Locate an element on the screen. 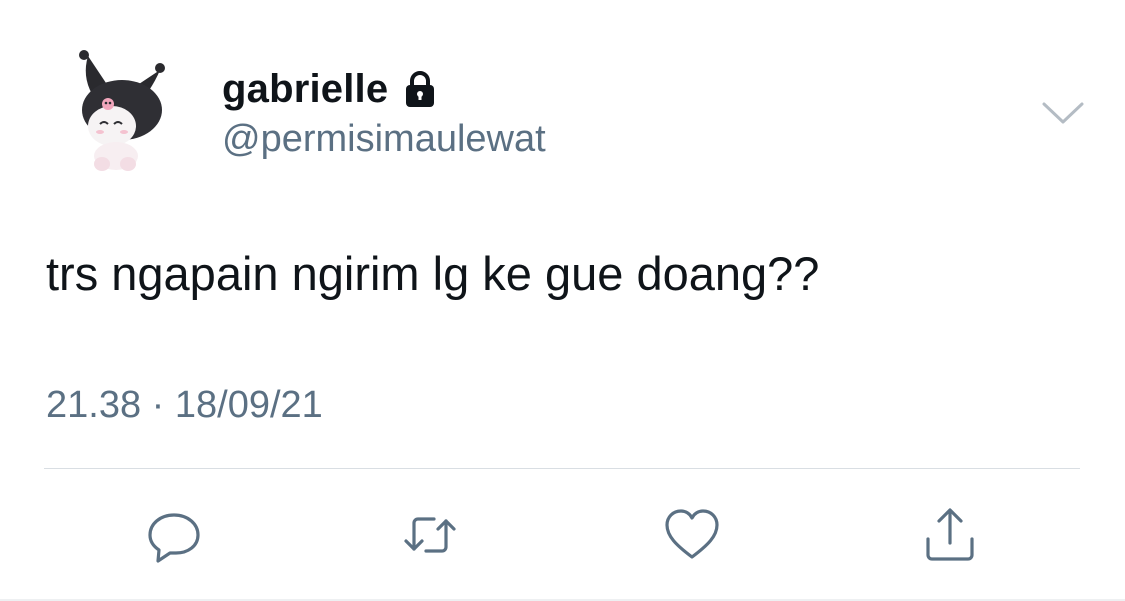  share-button is located at coordinates (950, 535).